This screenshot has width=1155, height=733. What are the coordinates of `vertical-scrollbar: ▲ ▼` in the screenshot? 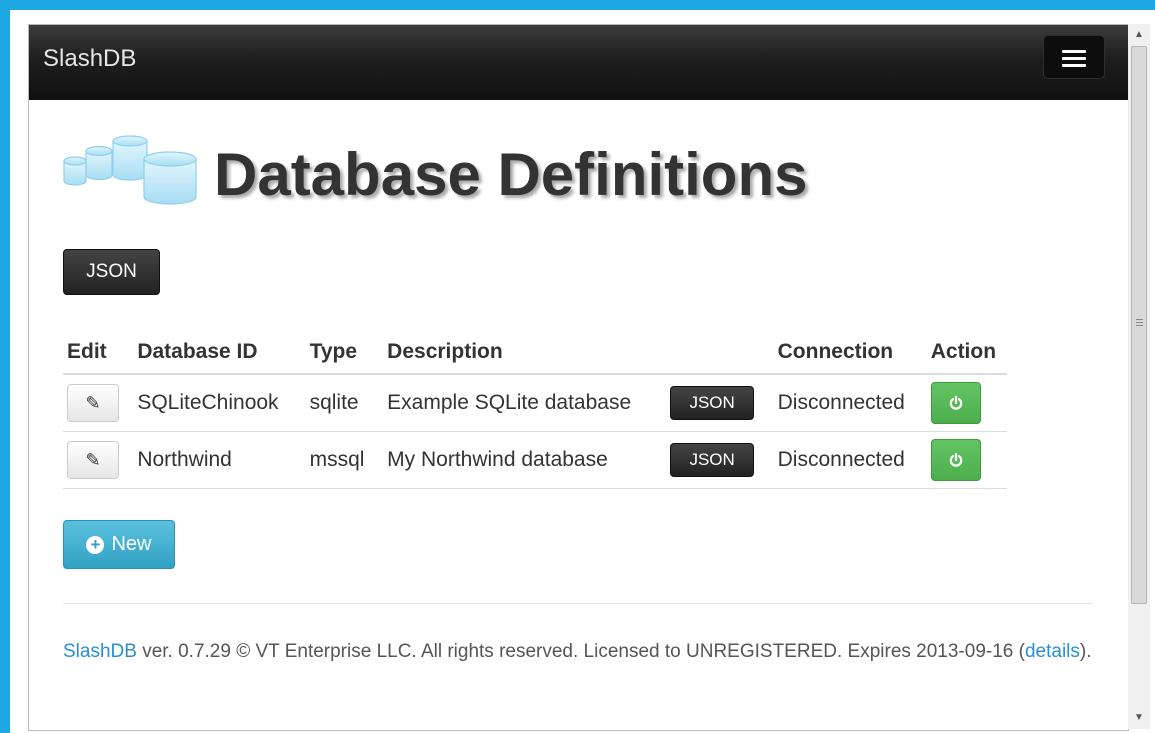 It's located at (1139, 376).